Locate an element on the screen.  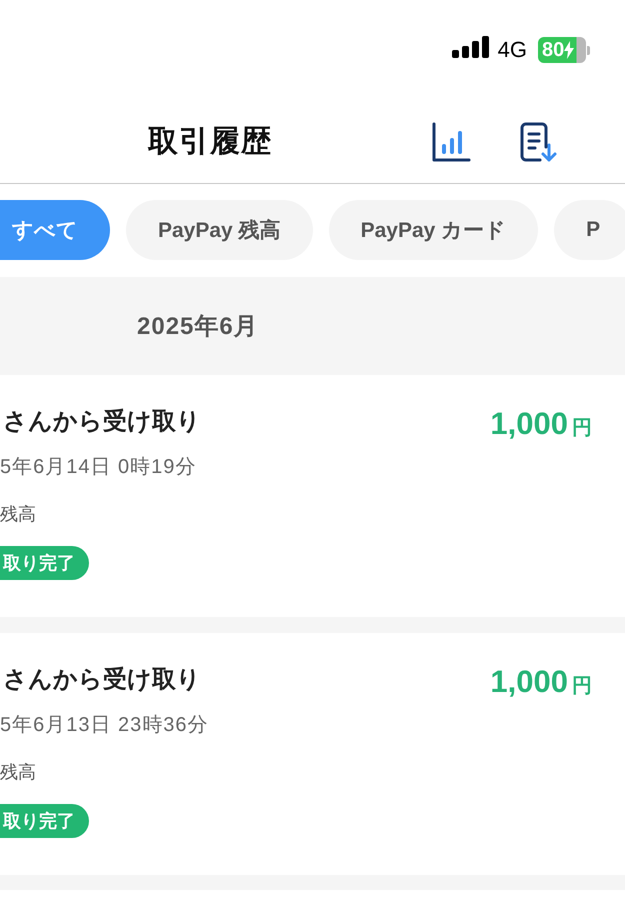
lightning-bolt-icon is located at coordinates (569, 50).